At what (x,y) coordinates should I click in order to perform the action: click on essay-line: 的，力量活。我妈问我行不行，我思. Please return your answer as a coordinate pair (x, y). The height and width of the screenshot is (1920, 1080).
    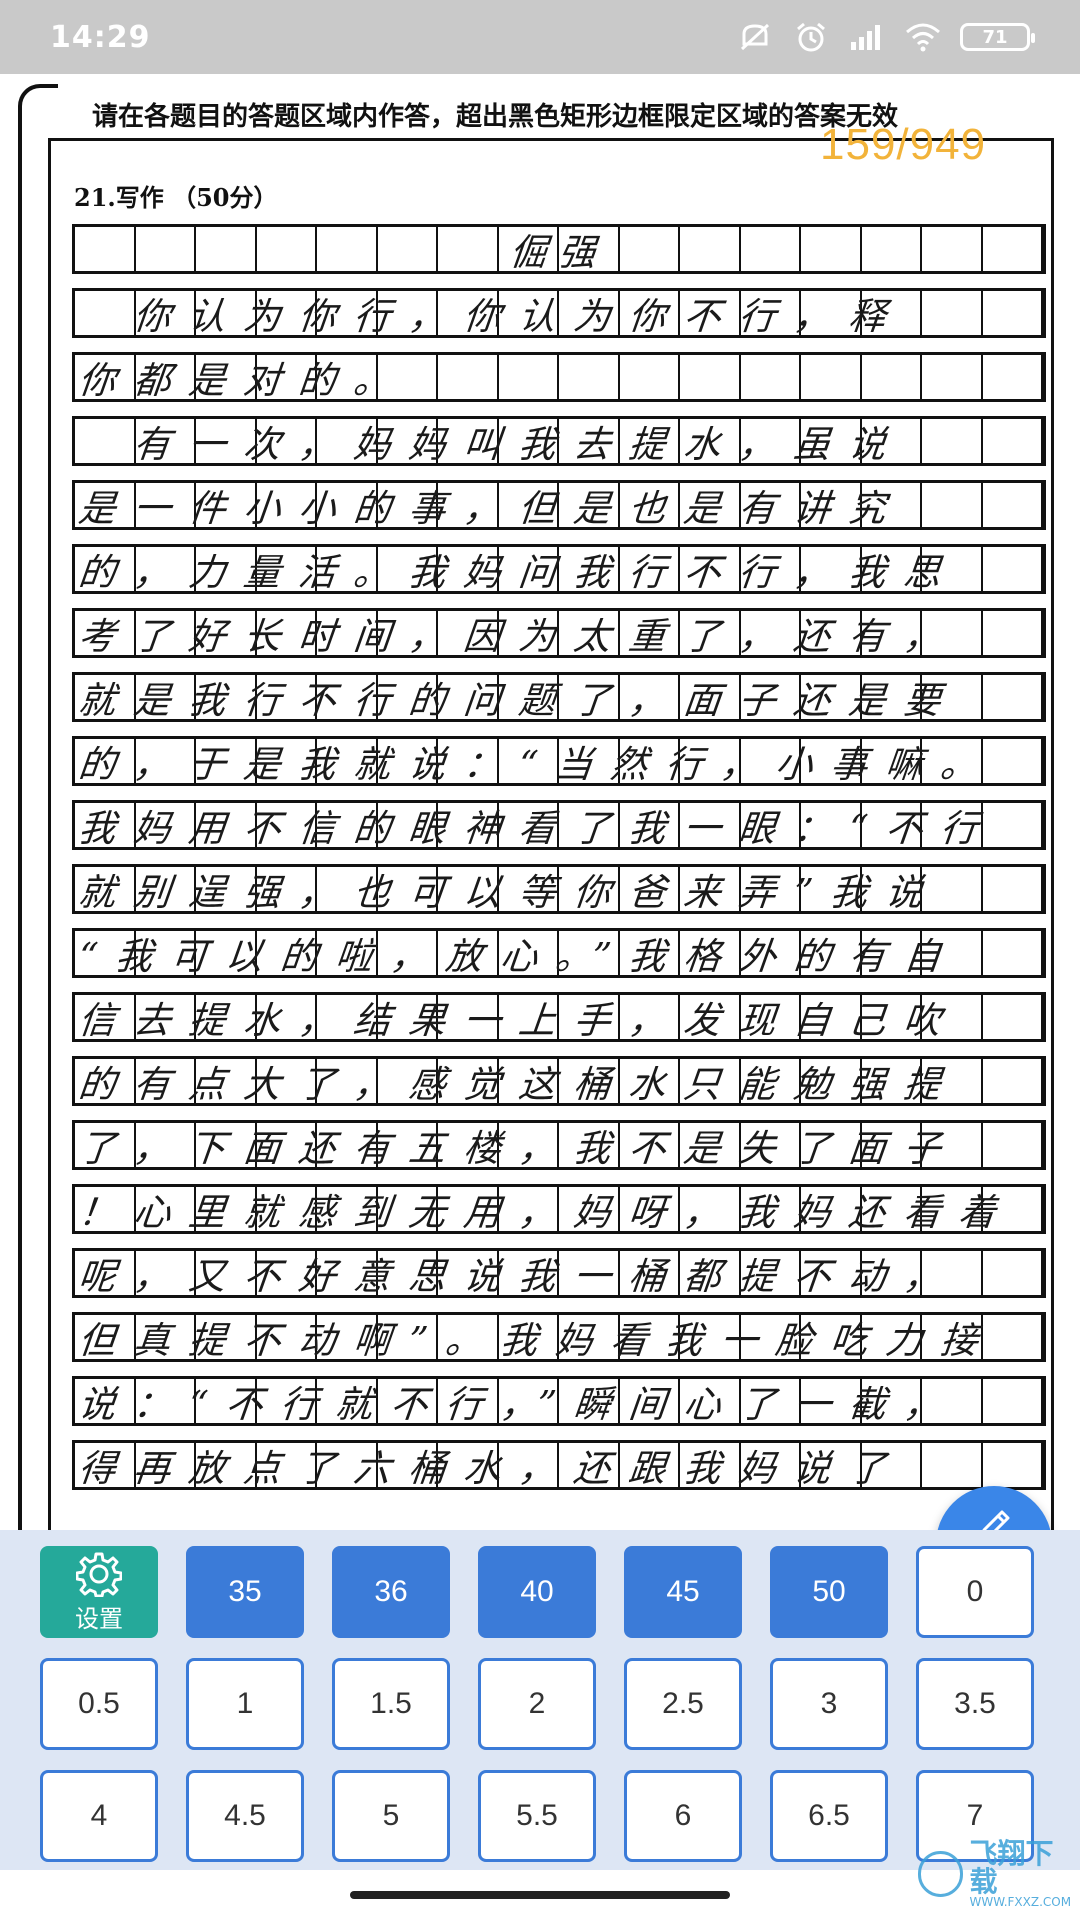
    Looking at the image, I should click on (518, 571).